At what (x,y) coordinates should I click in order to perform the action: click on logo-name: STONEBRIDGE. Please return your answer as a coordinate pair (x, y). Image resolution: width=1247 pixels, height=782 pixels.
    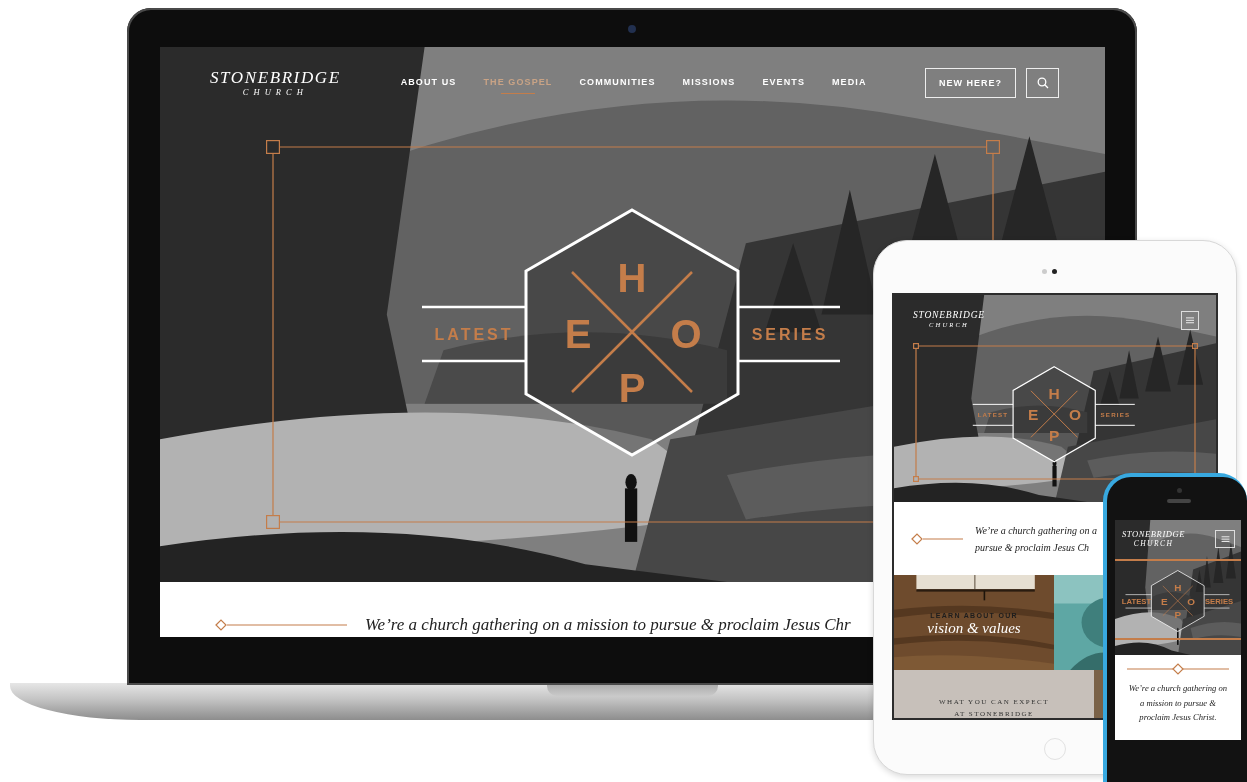
    Looking at the image, I should click on (1154, 534).